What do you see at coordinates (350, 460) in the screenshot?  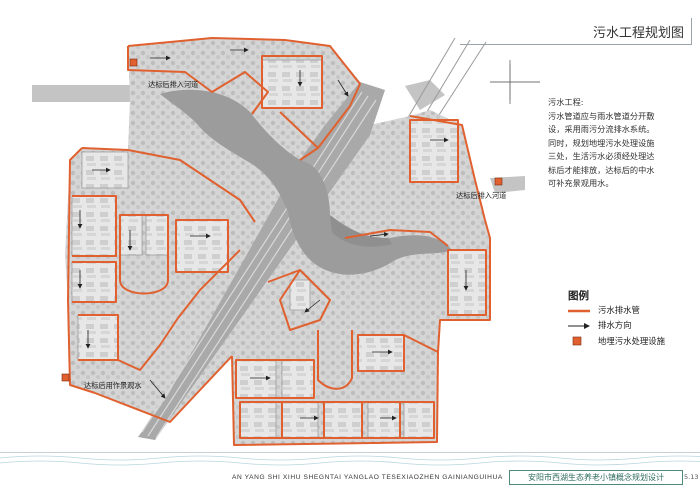 I see `footer-wave` at bounding box center [350, 460].